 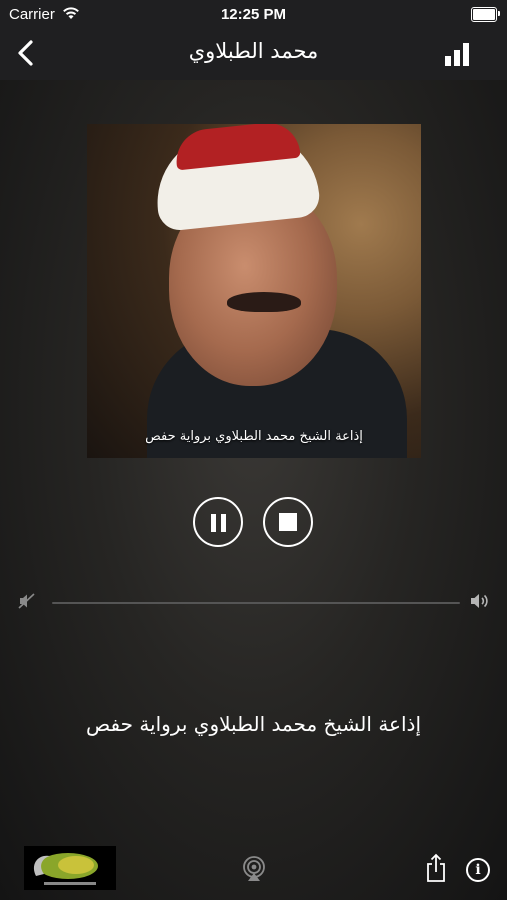 What do you see at coordinates (26, 601) in the screenshot?
I see `volume-mute-icon` at bounding box center [26, 601].